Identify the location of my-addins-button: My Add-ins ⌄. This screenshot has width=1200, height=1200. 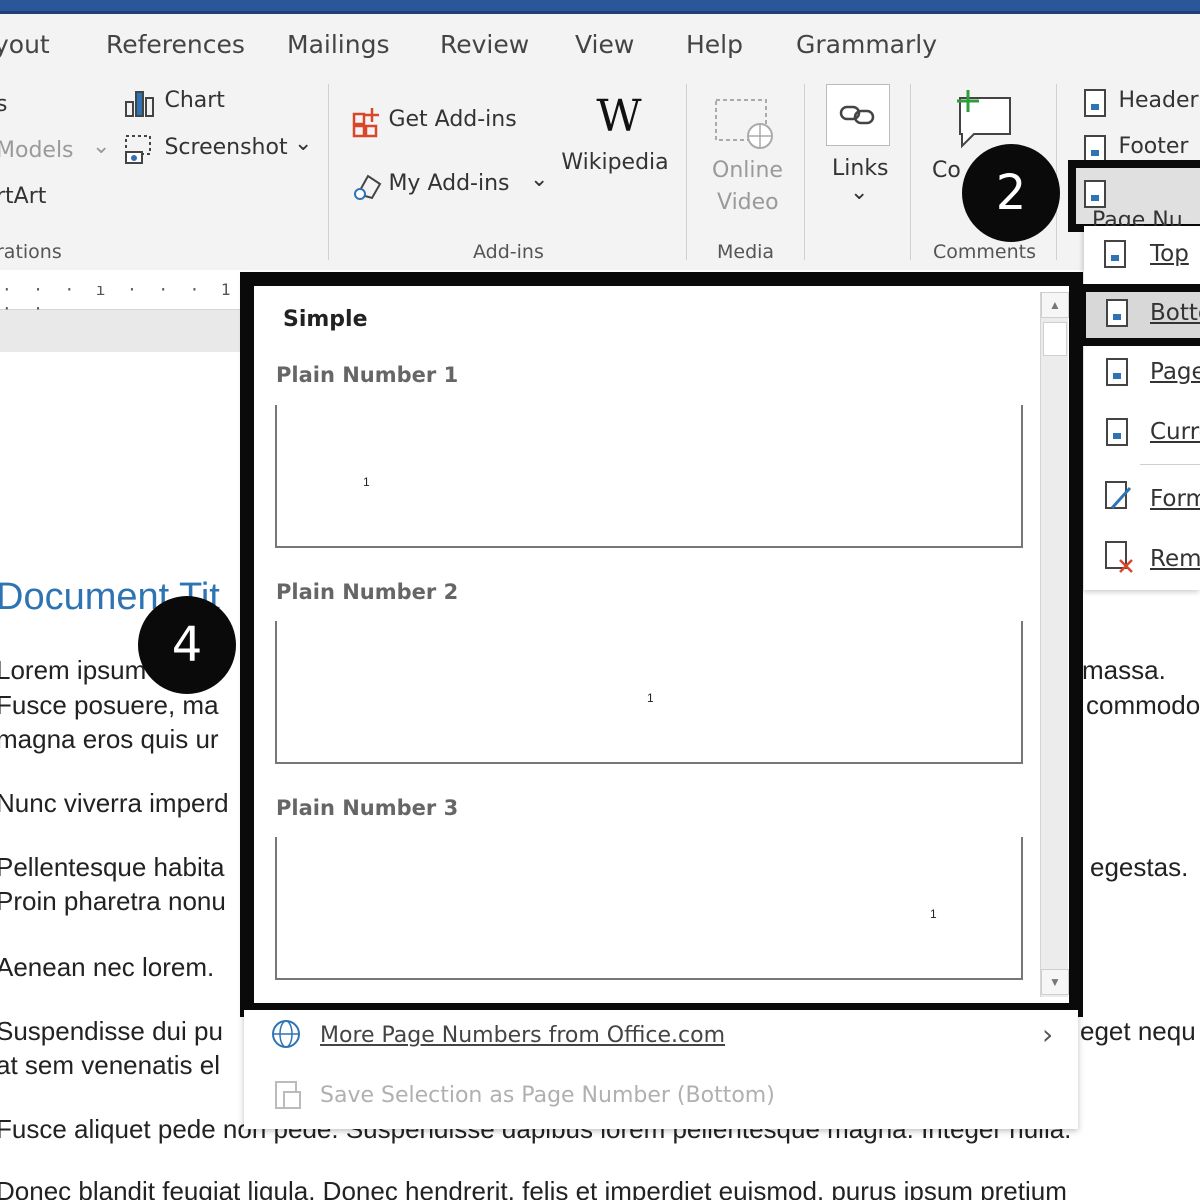
(450, 184).